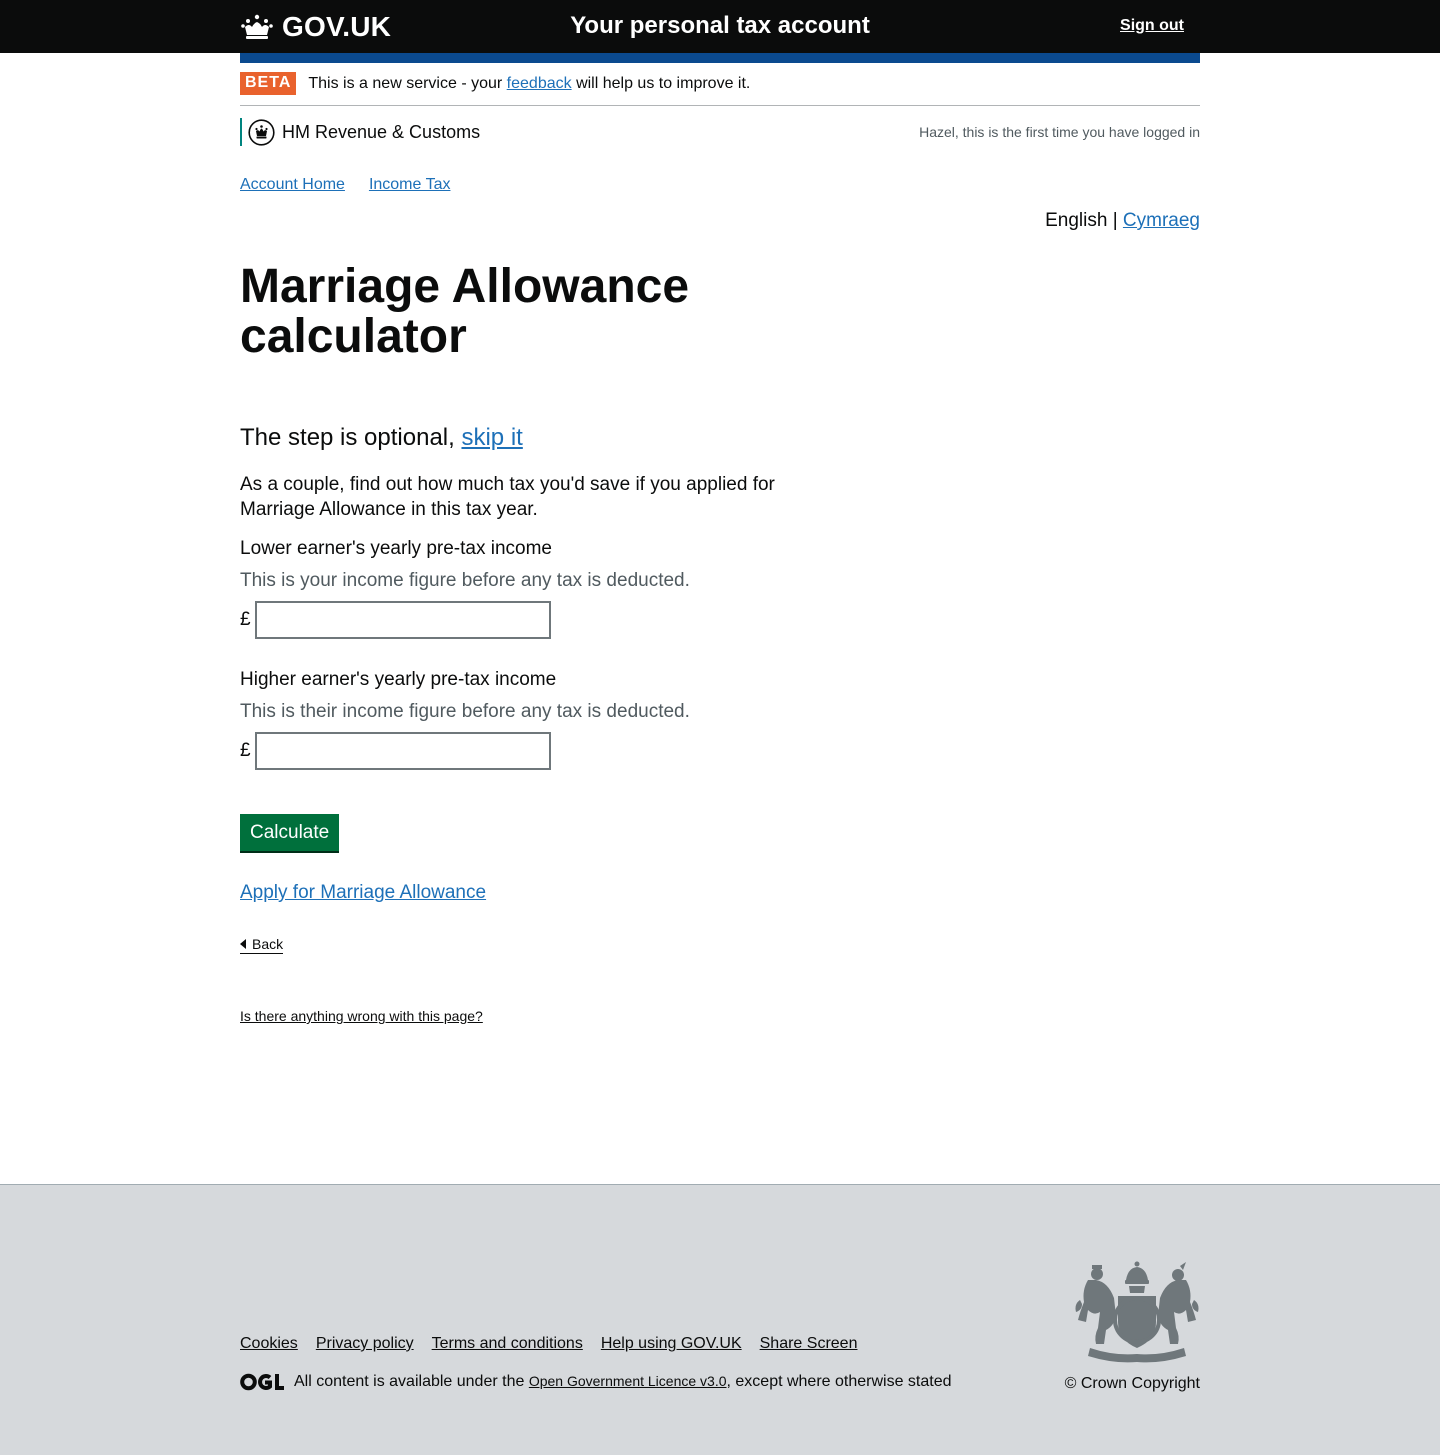 This screenshot has width=1440, height=1455. I want to click on breadcrumb: Account Home Income Tax, so click(345, 185).